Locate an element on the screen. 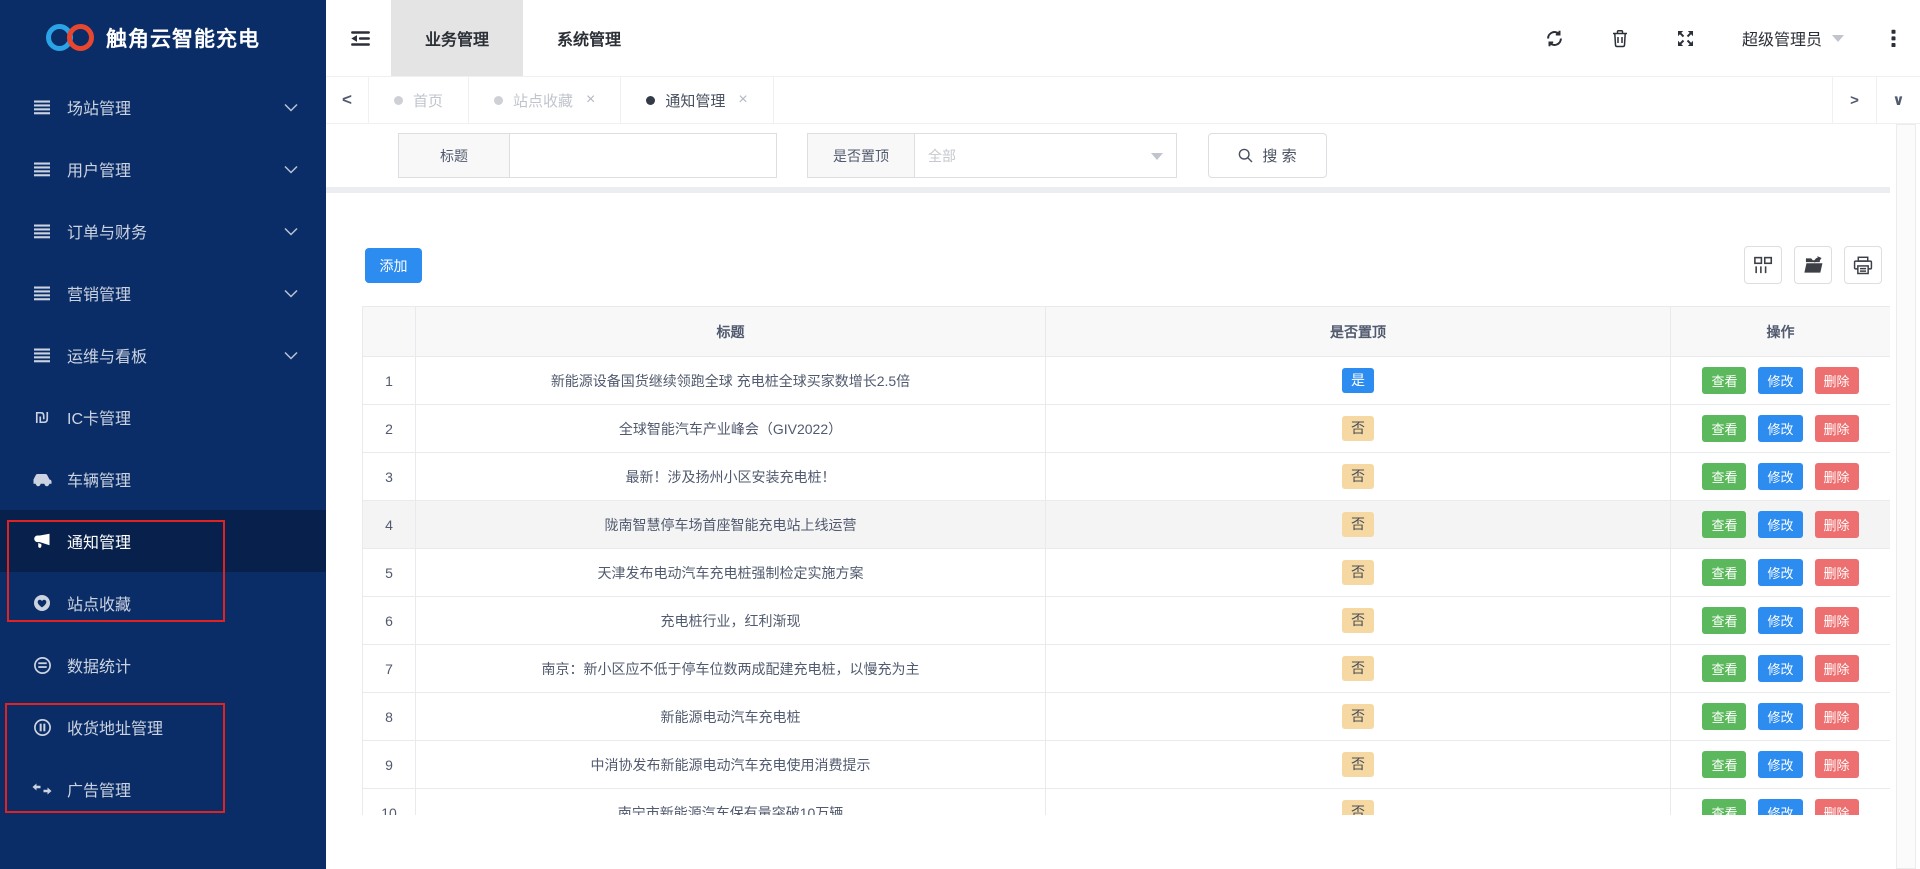  notice-title: 中消协发布新能源电动汽车充电使用消费提示 is located at coordinates (730, 764).